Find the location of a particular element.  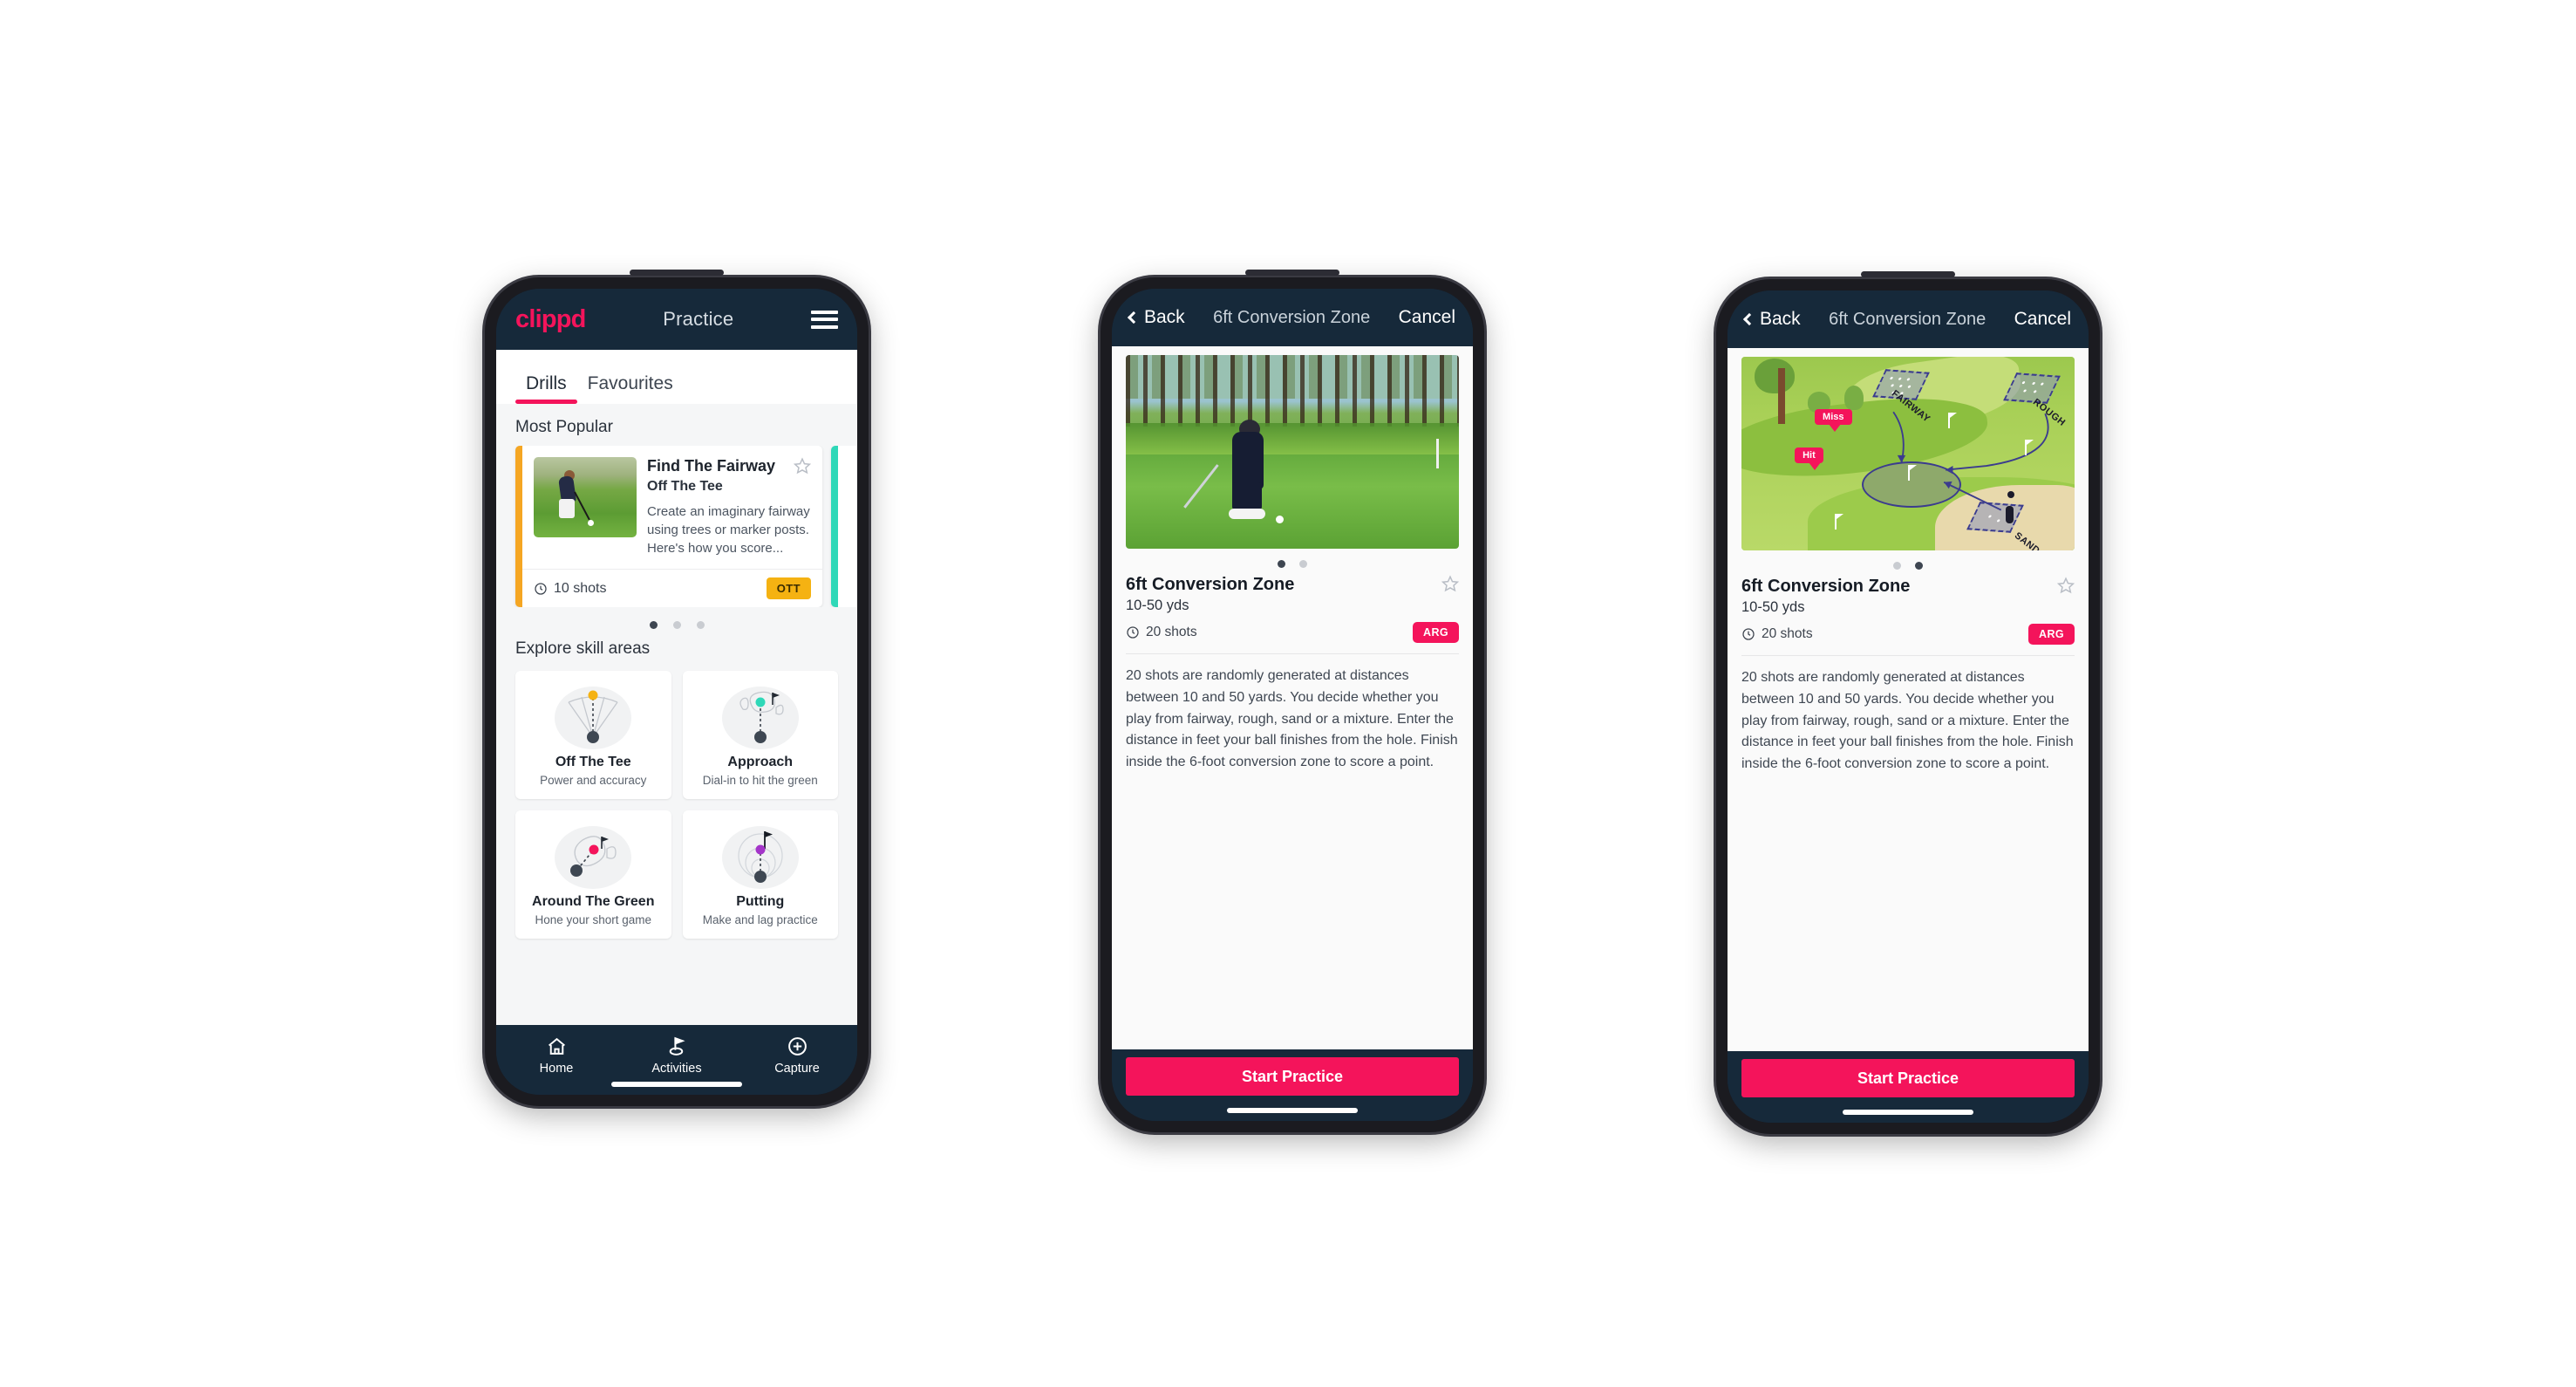

tab-bar: Drills Favourites is located at coordinates (677, 377).